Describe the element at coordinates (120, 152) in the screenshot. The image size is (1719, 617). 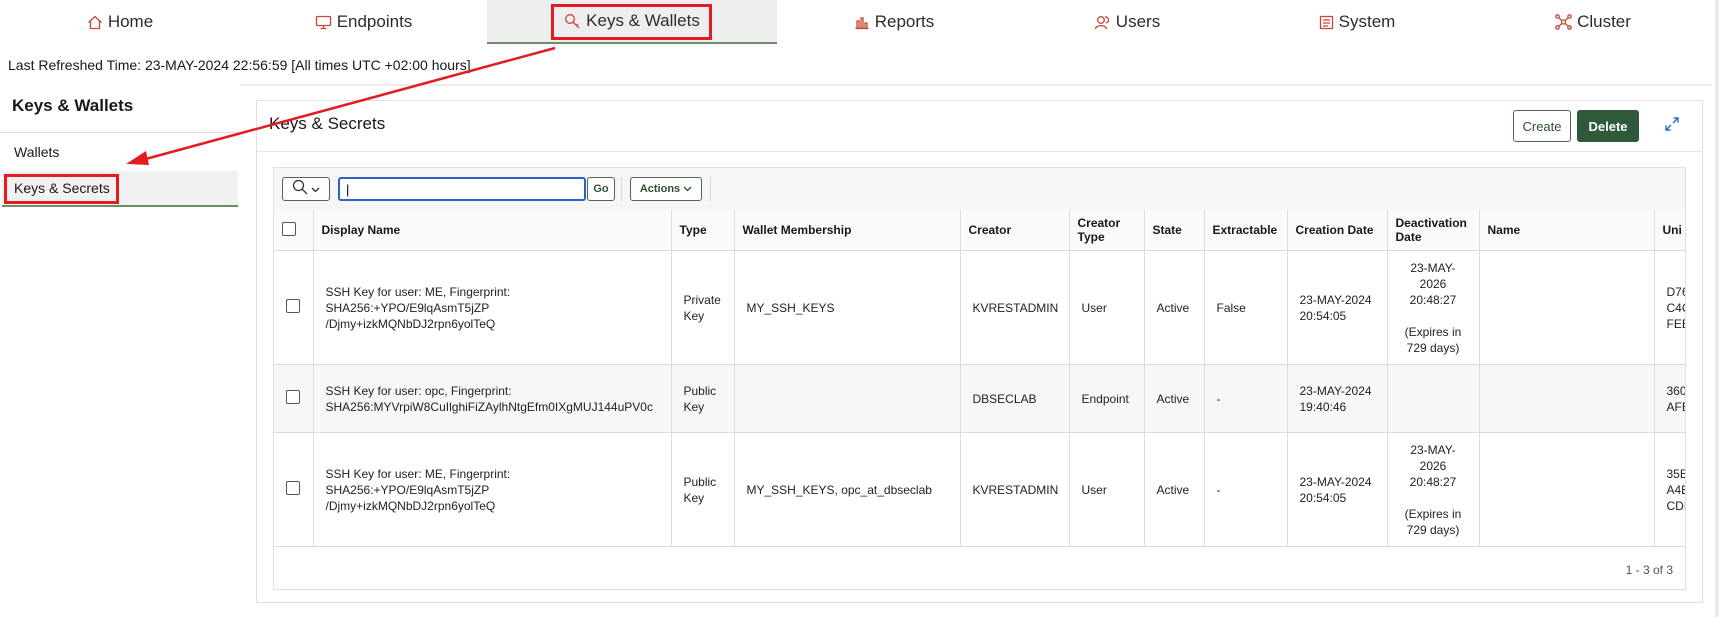
I see `sidebar-item-wallets: Wallets` at that location.